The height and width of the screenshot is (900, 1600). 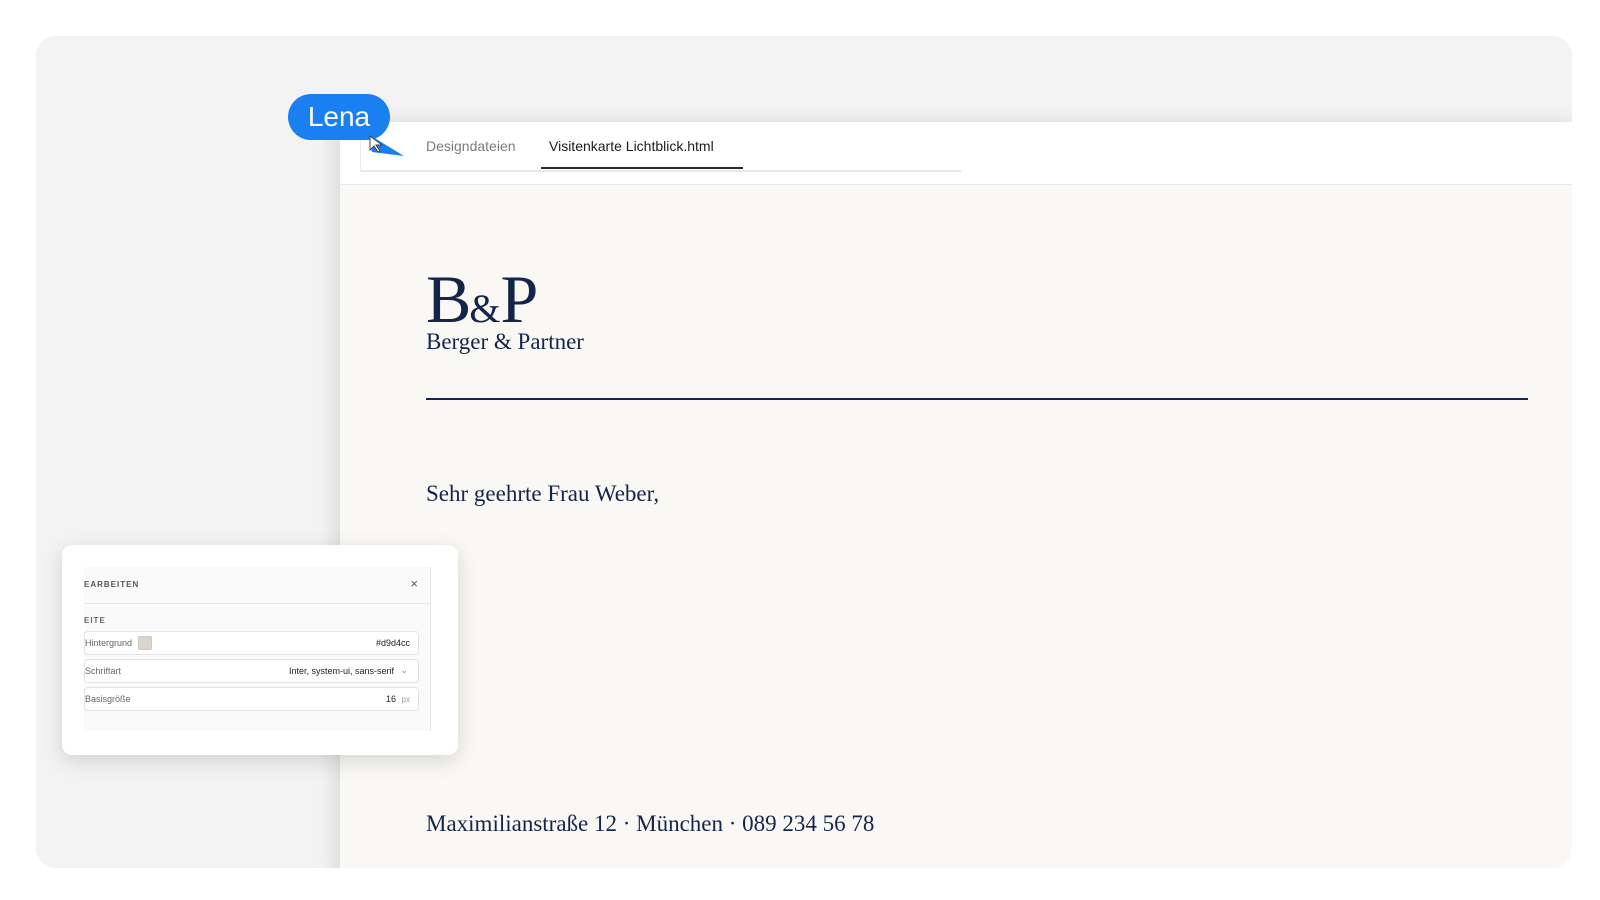 What do you see at coordinates (257, 585) in the screenshot?
I see `edit-panel-header: EARBEITEN ×` at bounding box center [257, 585].